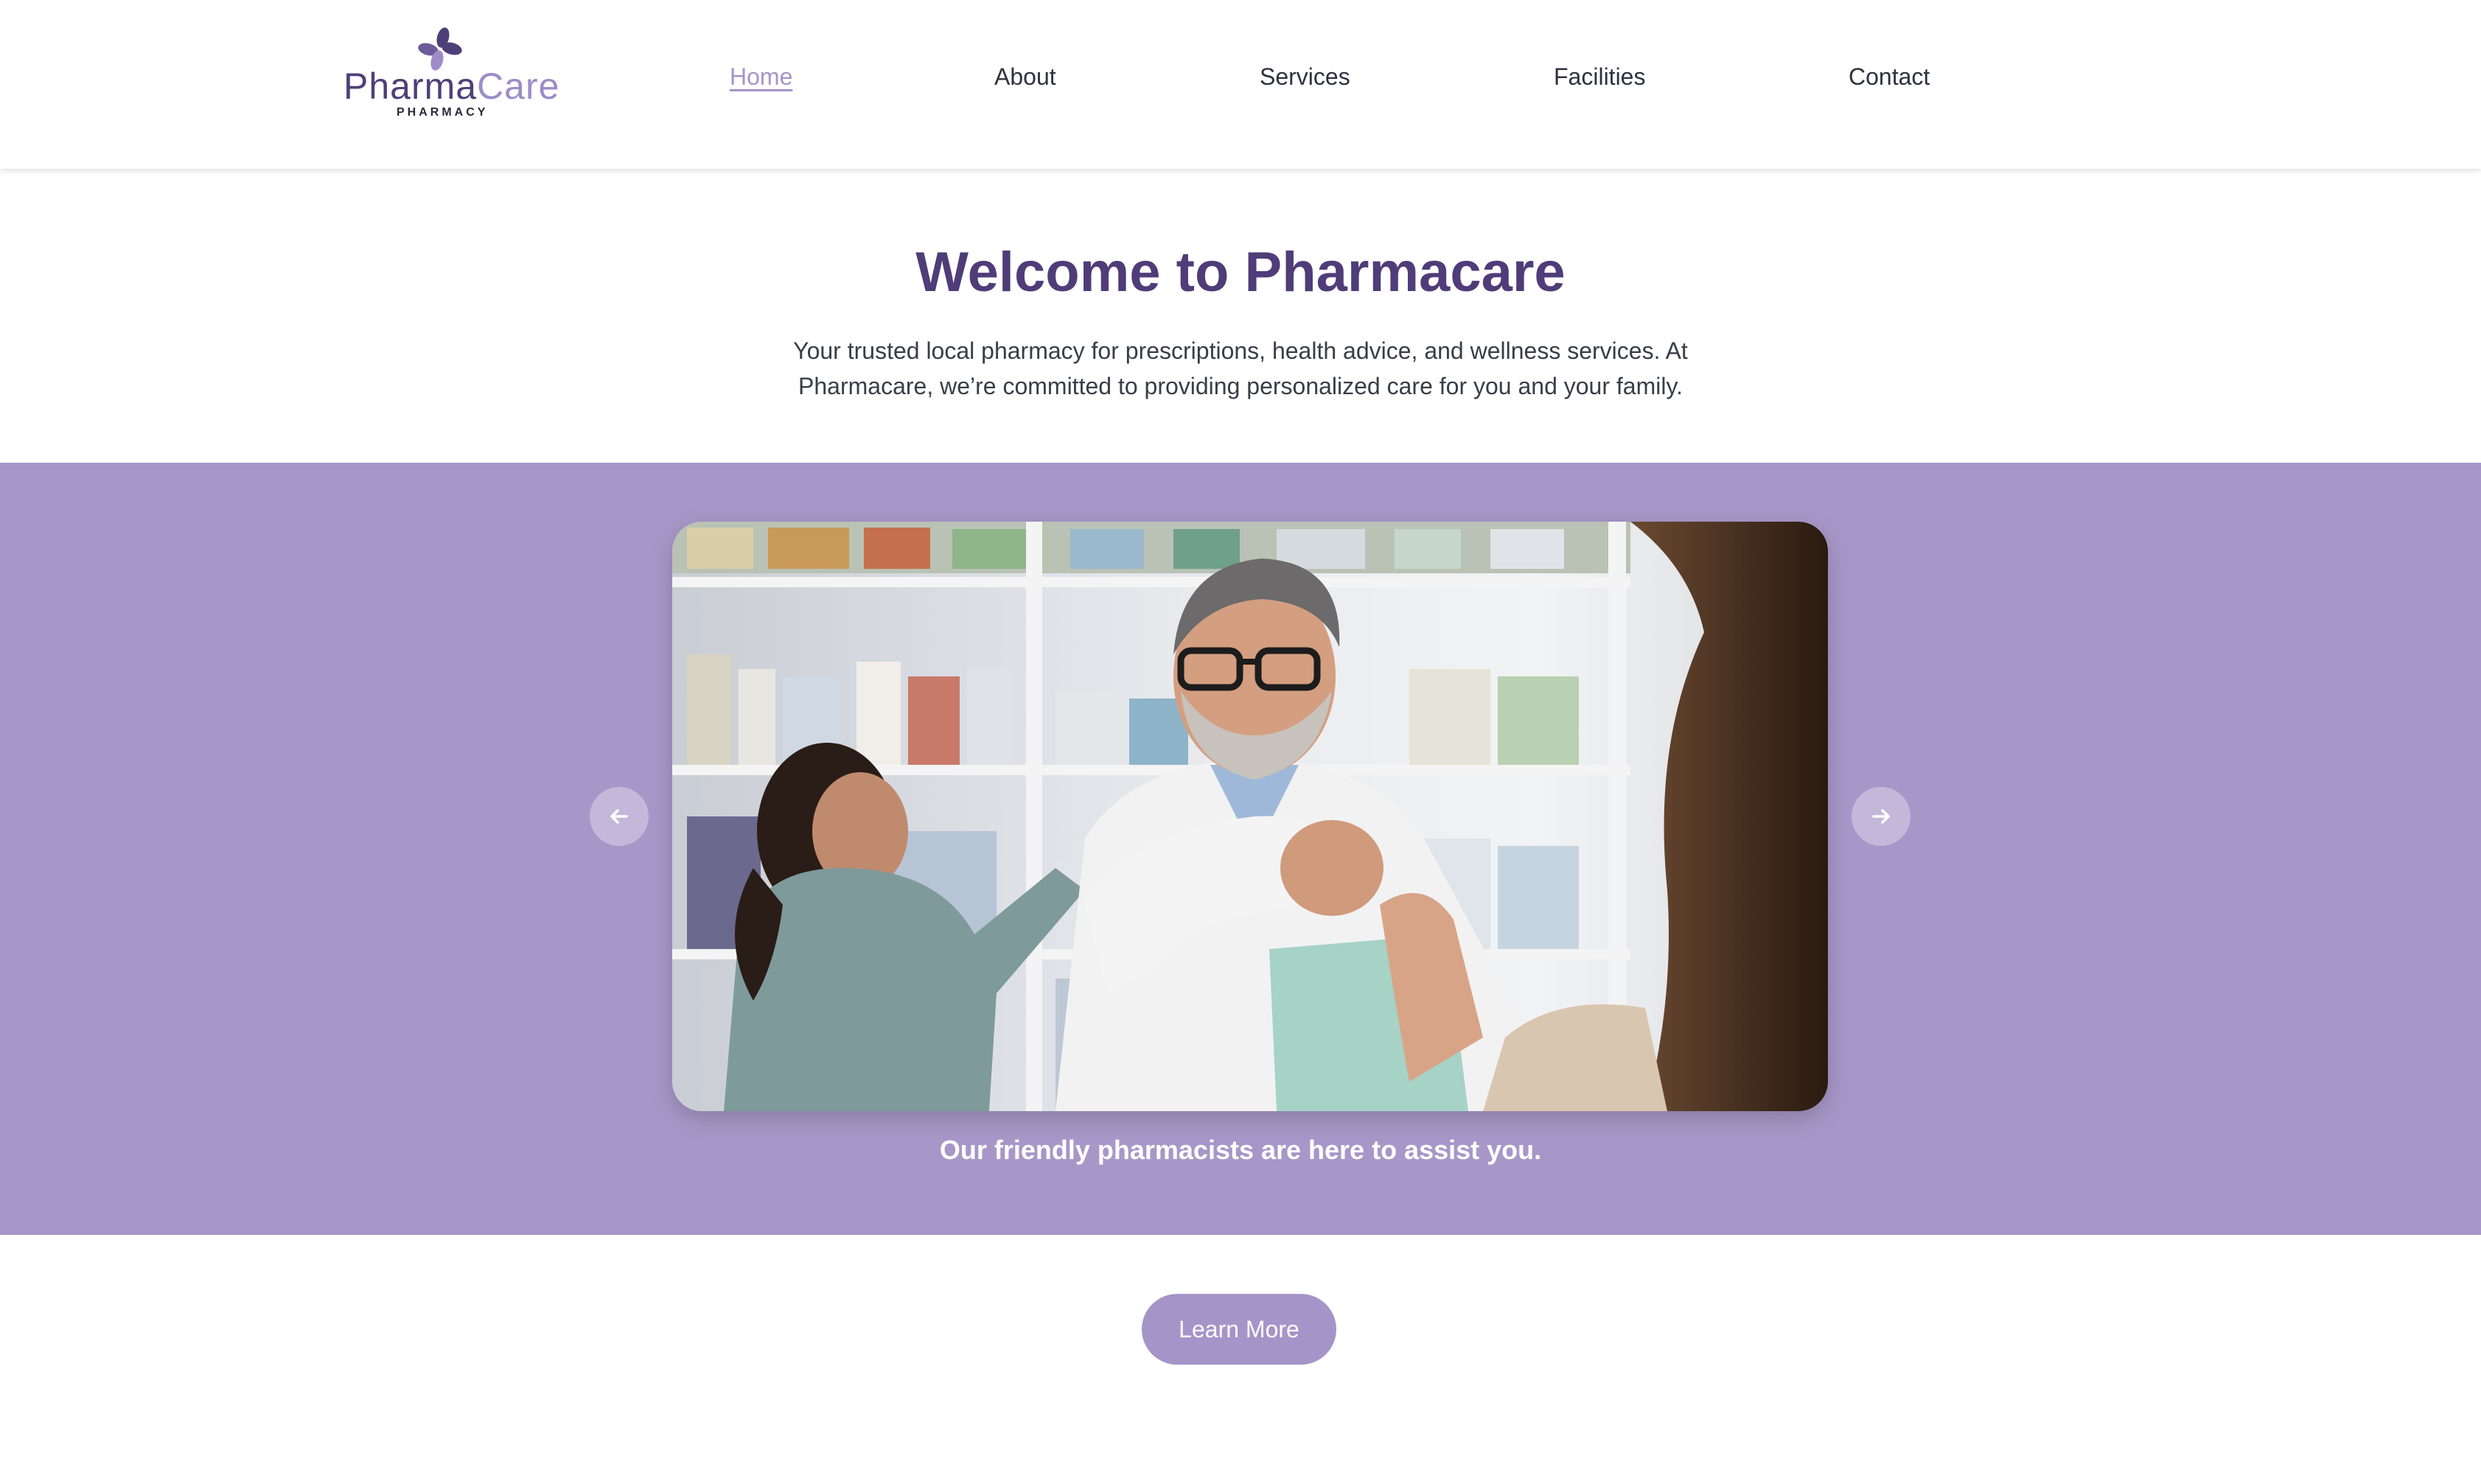 Image resolution: width=2481 pixels, height=1484 pixels. I want to click on arrow-right-icon, so click(1881, 816).